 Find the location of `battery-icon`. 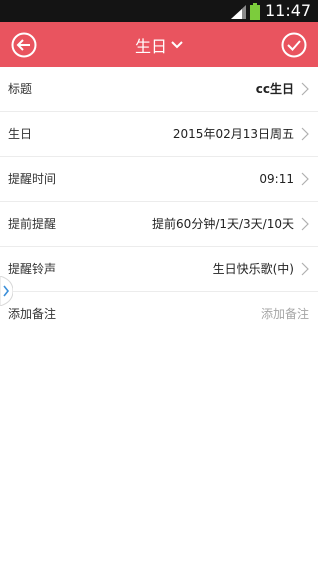

battery-icon is located at coordinates (255, 11).